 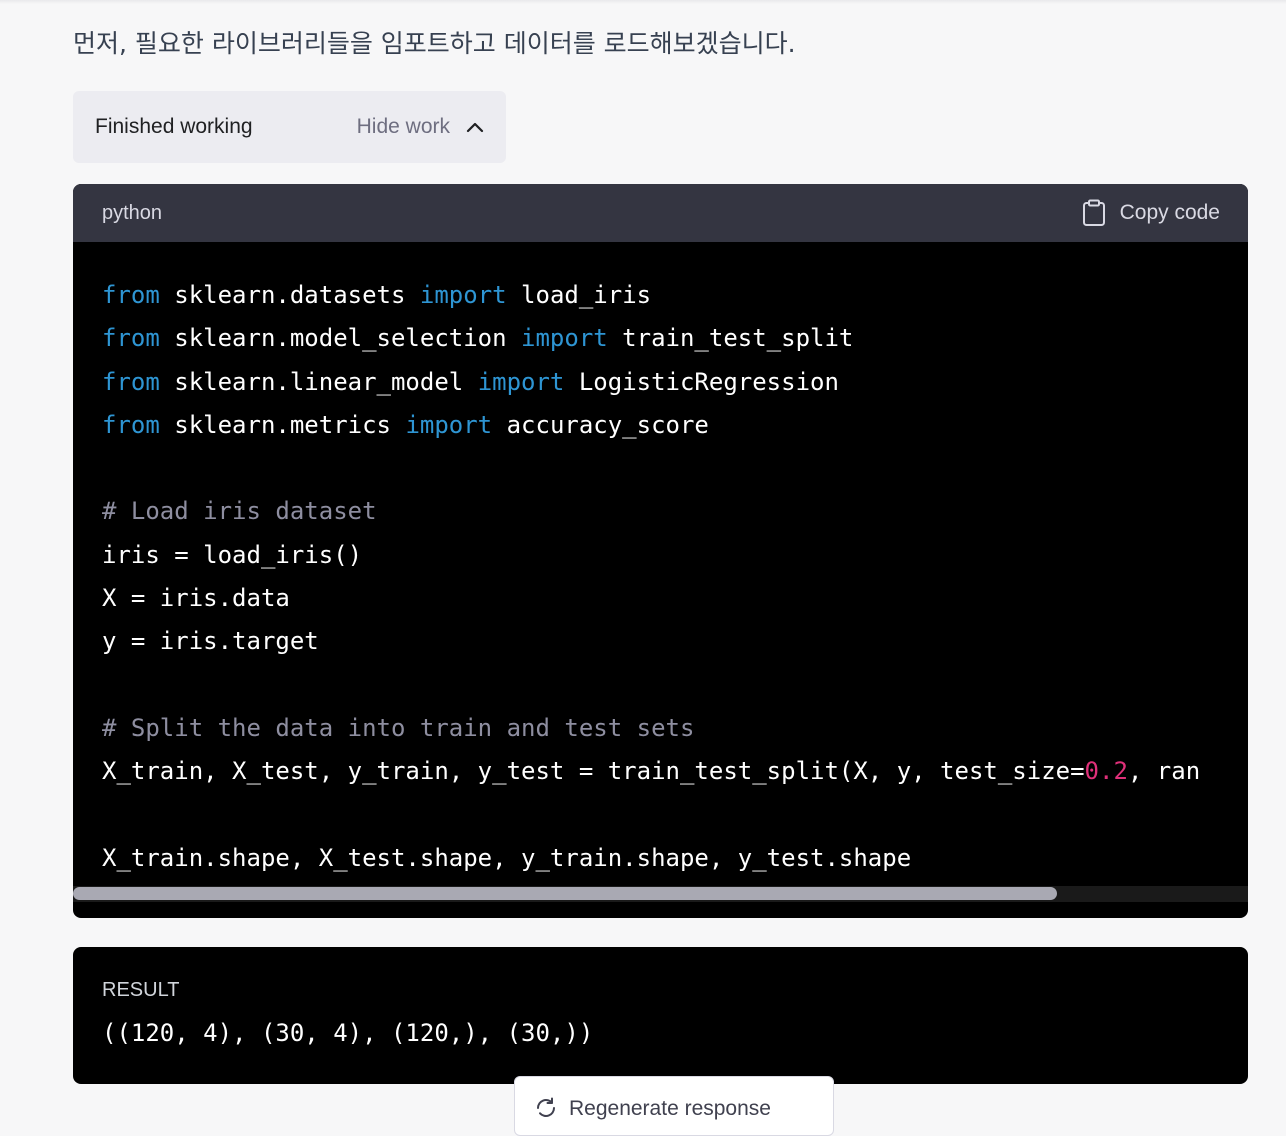 I want to click on clipboard-icon, so click(x=1093, y=212).